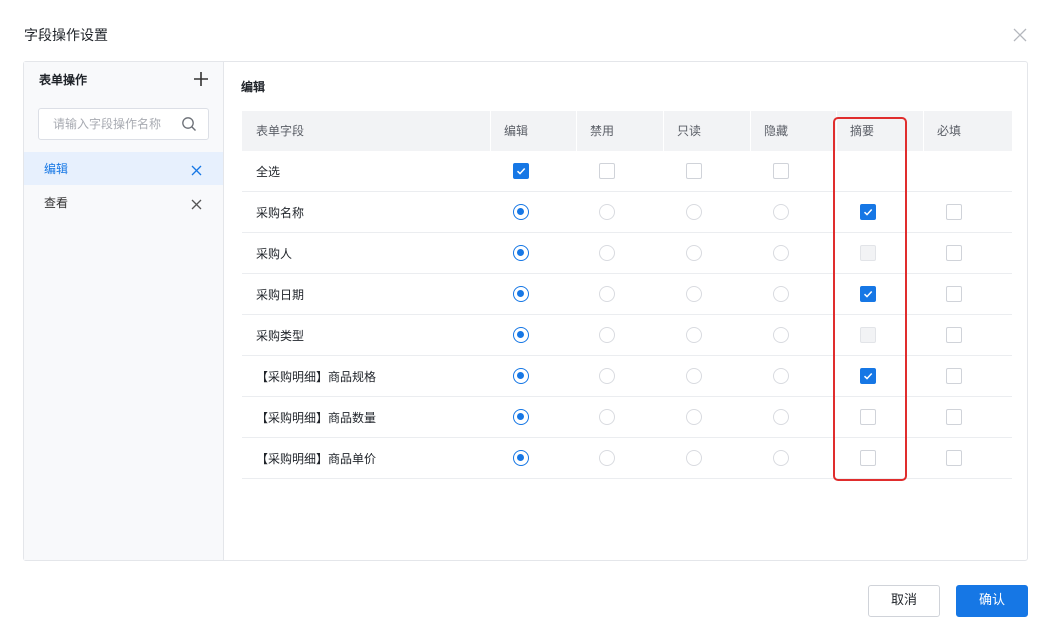  Describe the element at coordinates (627, 417) in the screenshot. I see `table-row: 【采购明细】商品数量` at that location.